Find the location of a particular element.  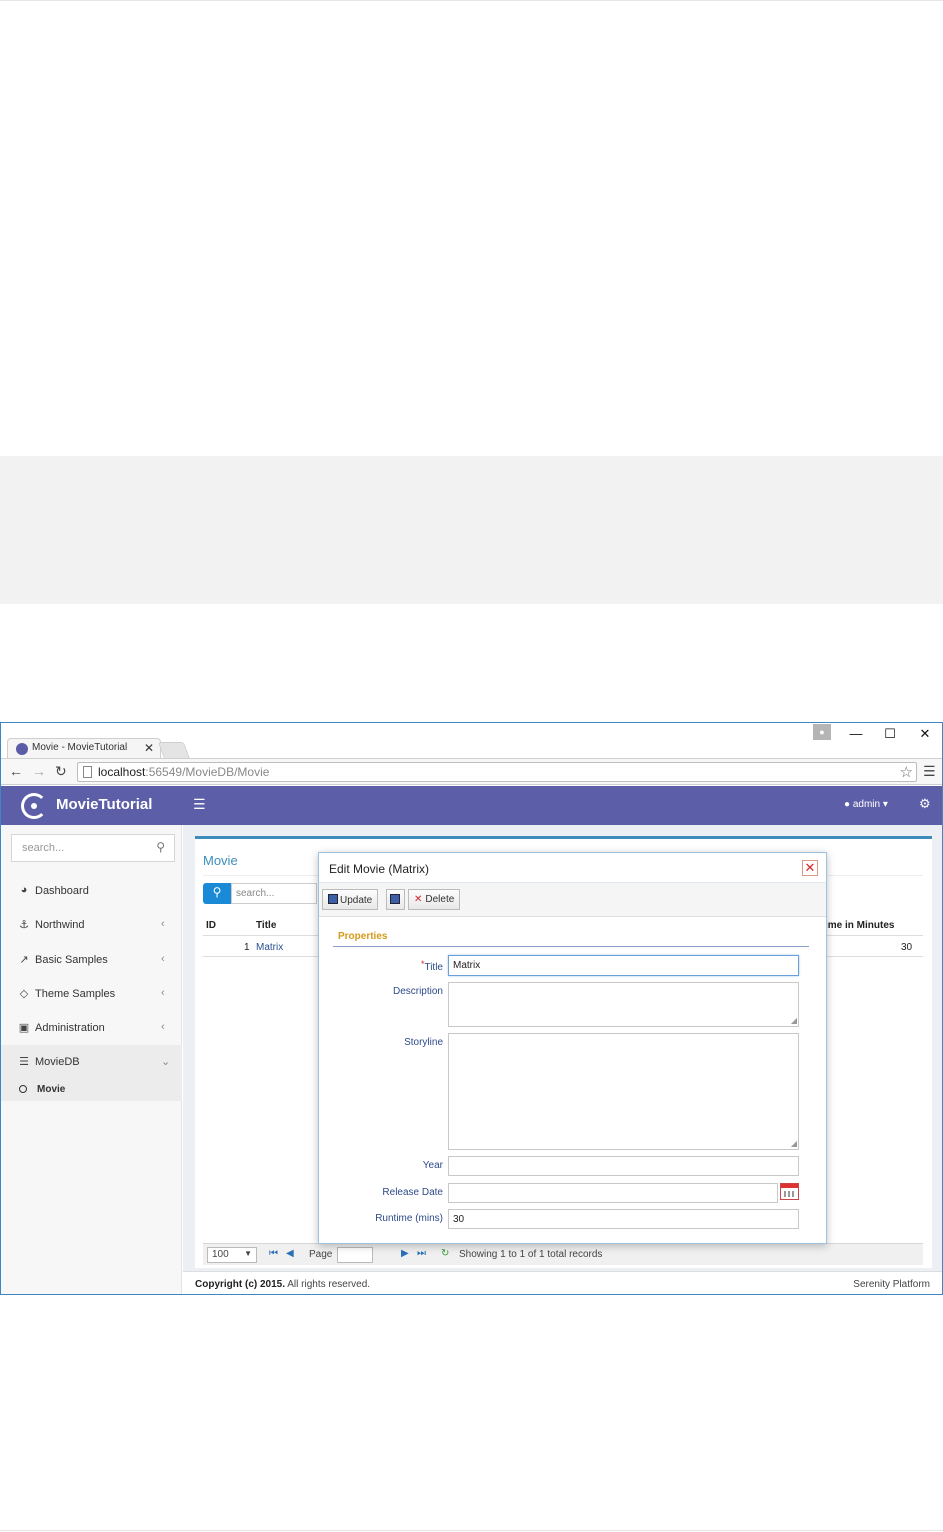

browser-menu-icon: ☰ is located at coordinates (929, 771).